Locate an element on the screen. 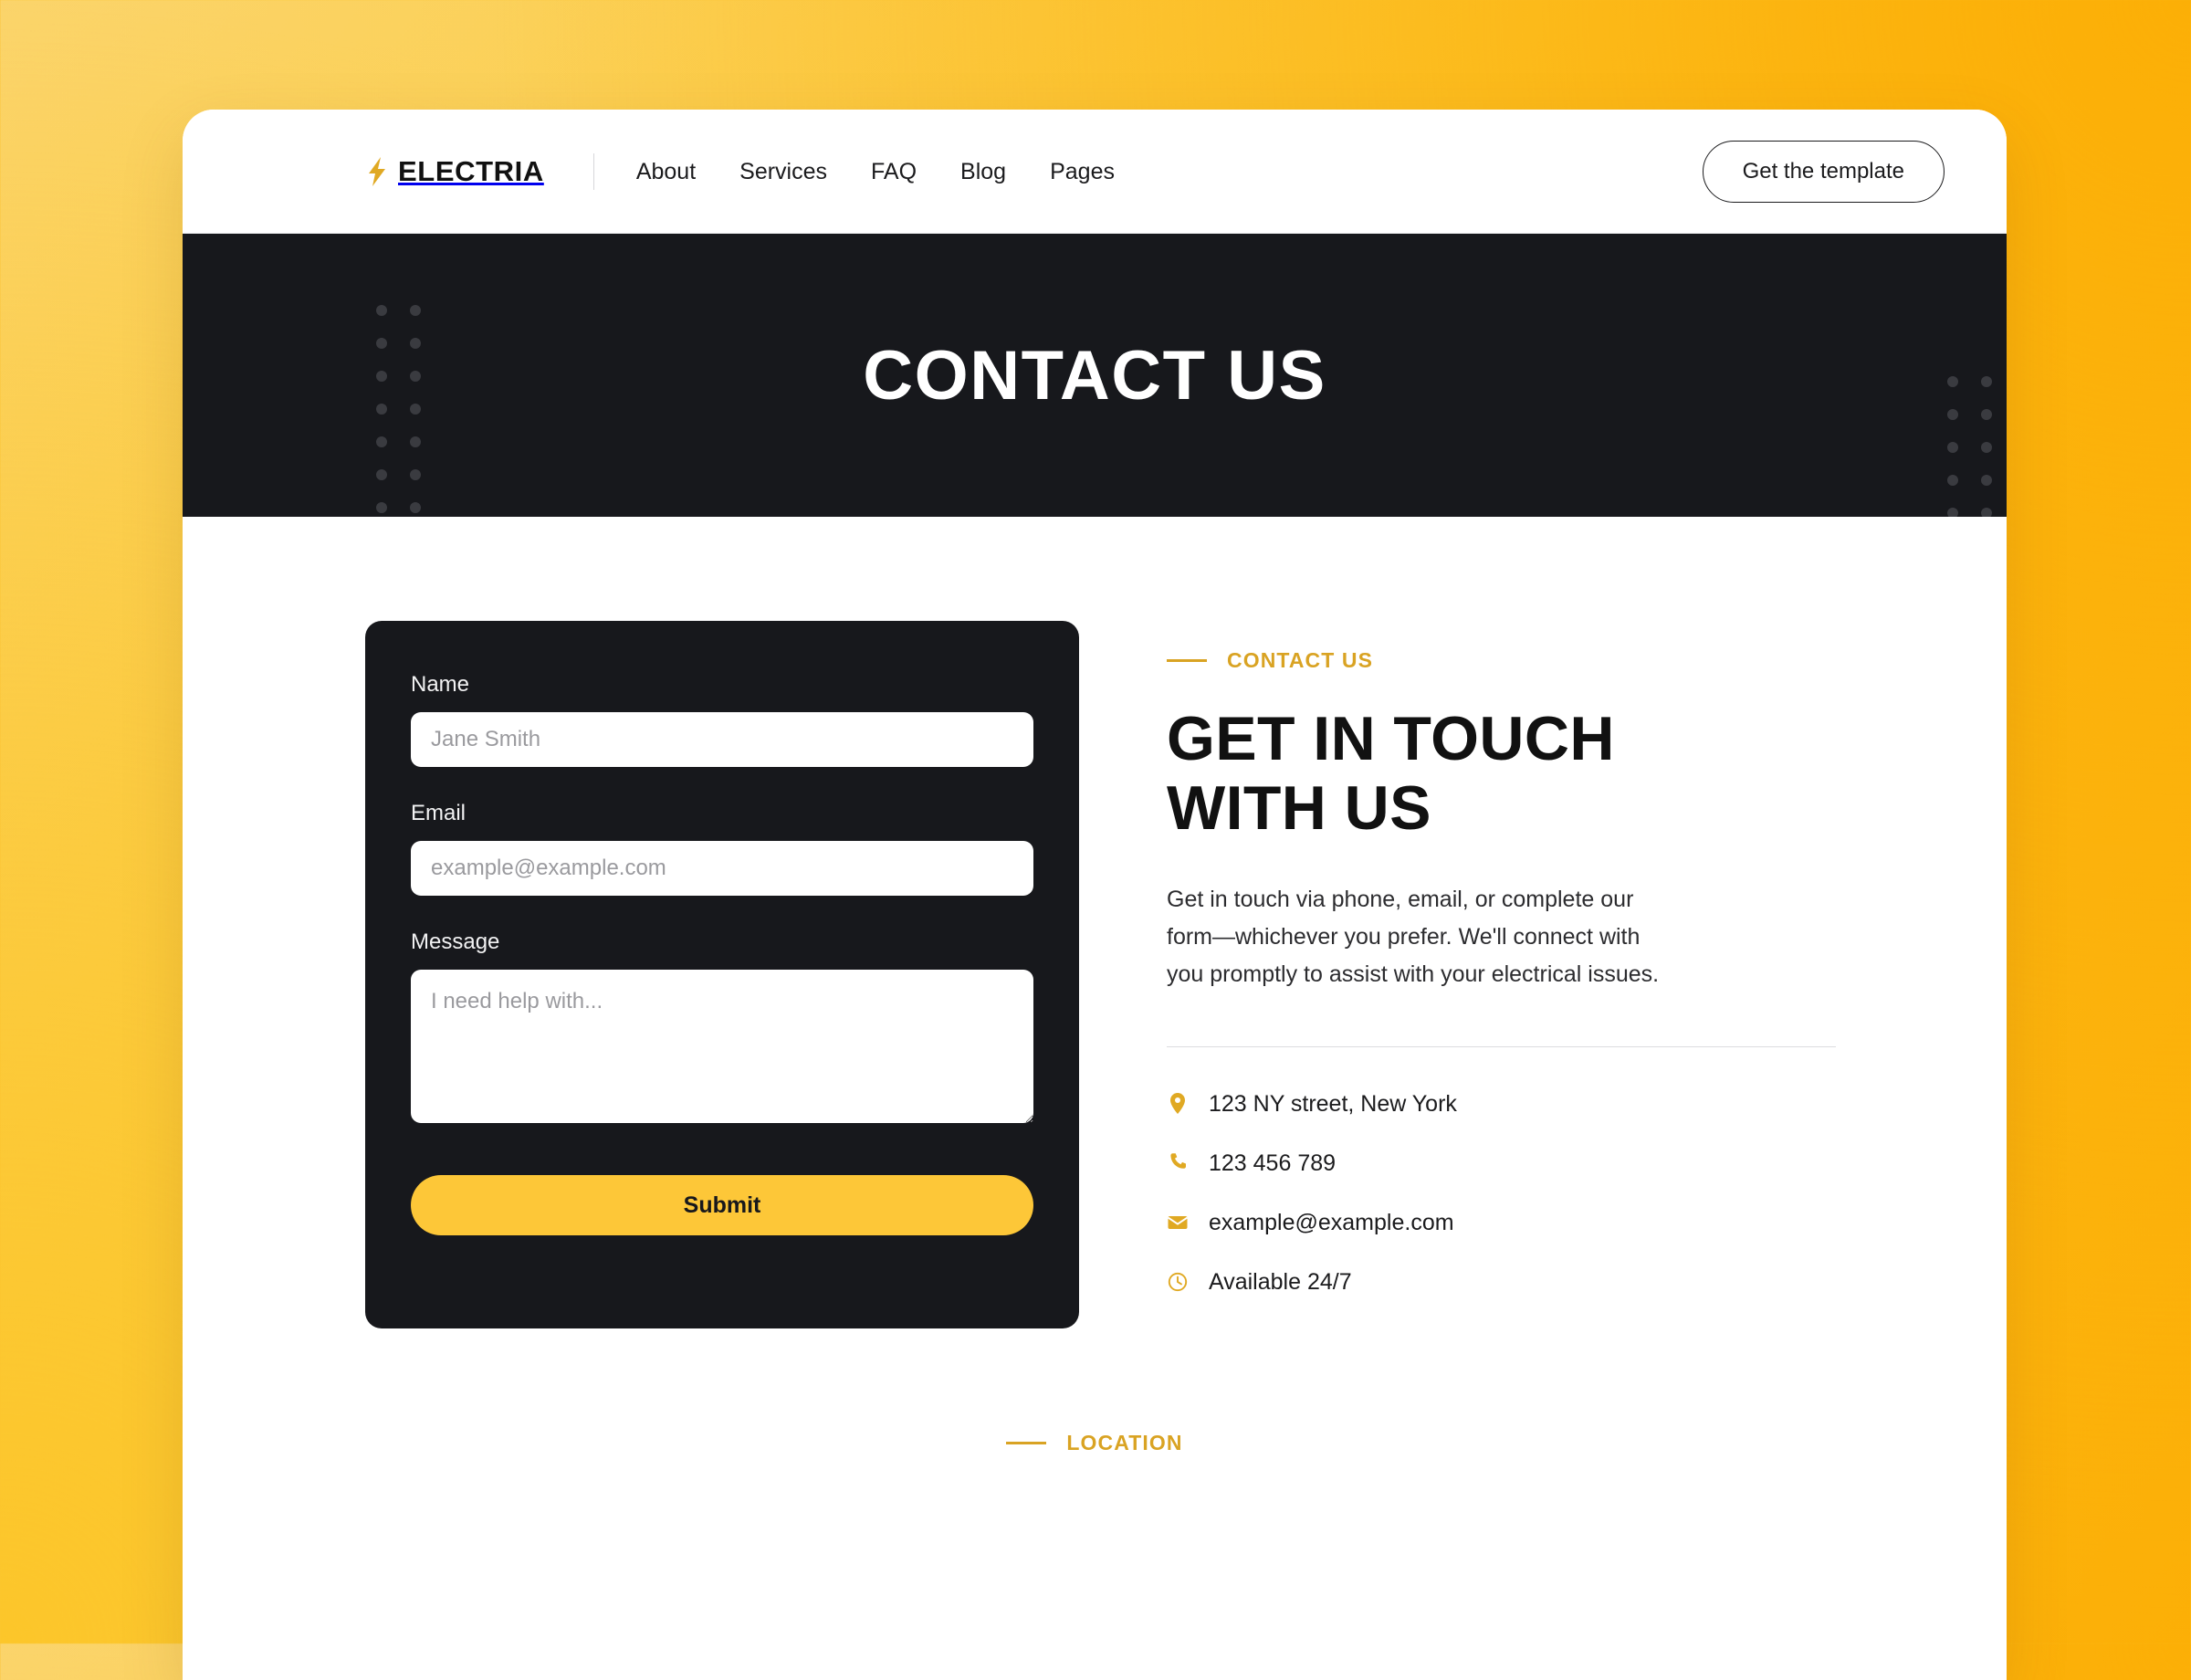 The height and width of the screenshot is (1680, 2191). location-eyebrow: LOCATION is located at coordinates (1094, 1443).